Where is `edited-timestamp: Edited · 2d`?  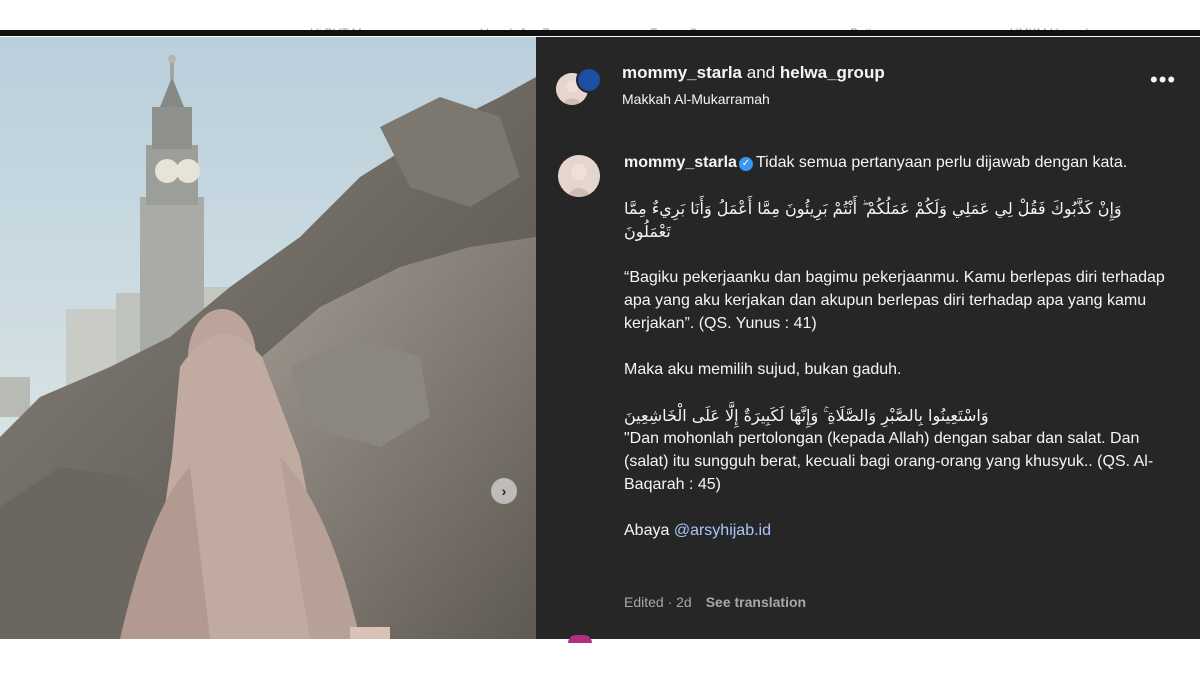
edited-timestamp: Edited · 2d is located at coordinates (658, 602).